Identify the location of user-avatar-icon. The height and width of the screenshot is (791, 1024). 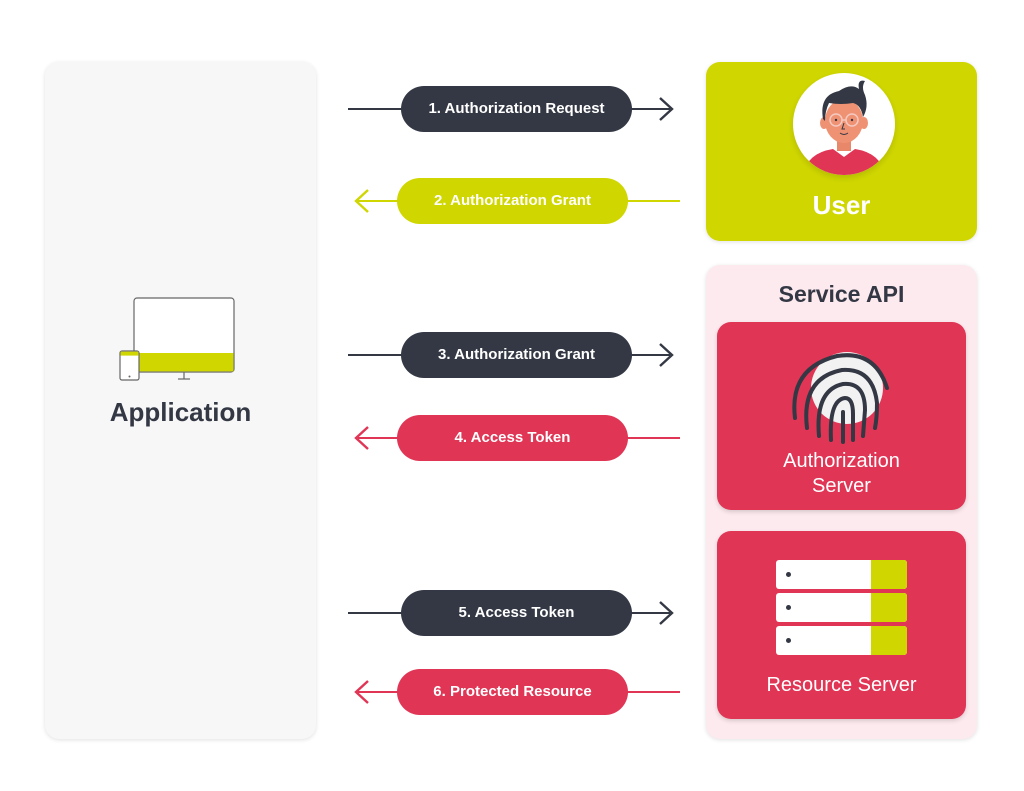
(844, 124).